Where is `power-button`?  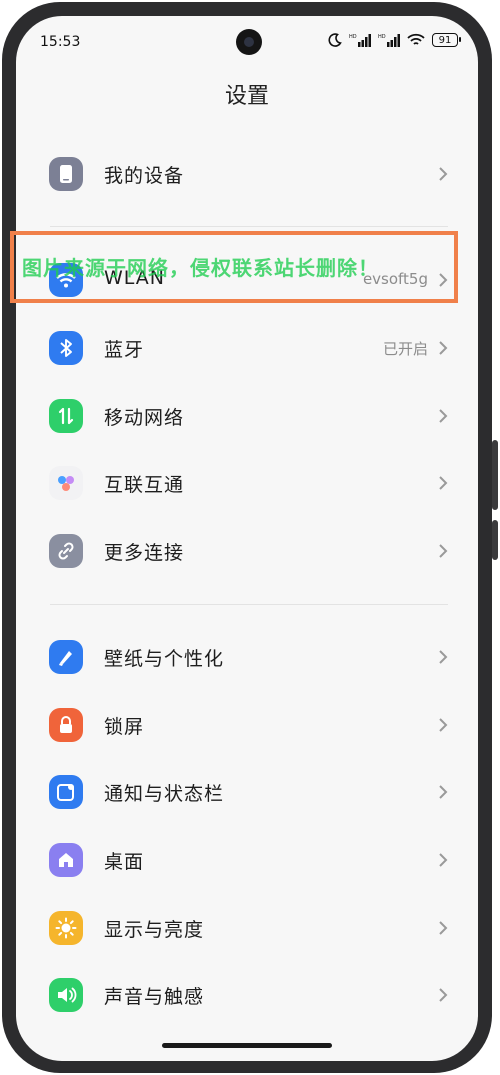 power-button is located at coordinates (495, 540).